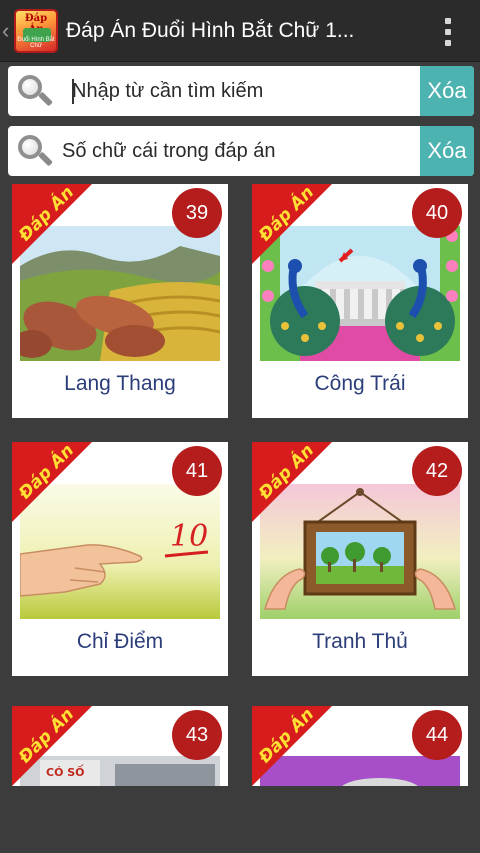  I want to click on answer-label: Công Trái, so click(360, 383).